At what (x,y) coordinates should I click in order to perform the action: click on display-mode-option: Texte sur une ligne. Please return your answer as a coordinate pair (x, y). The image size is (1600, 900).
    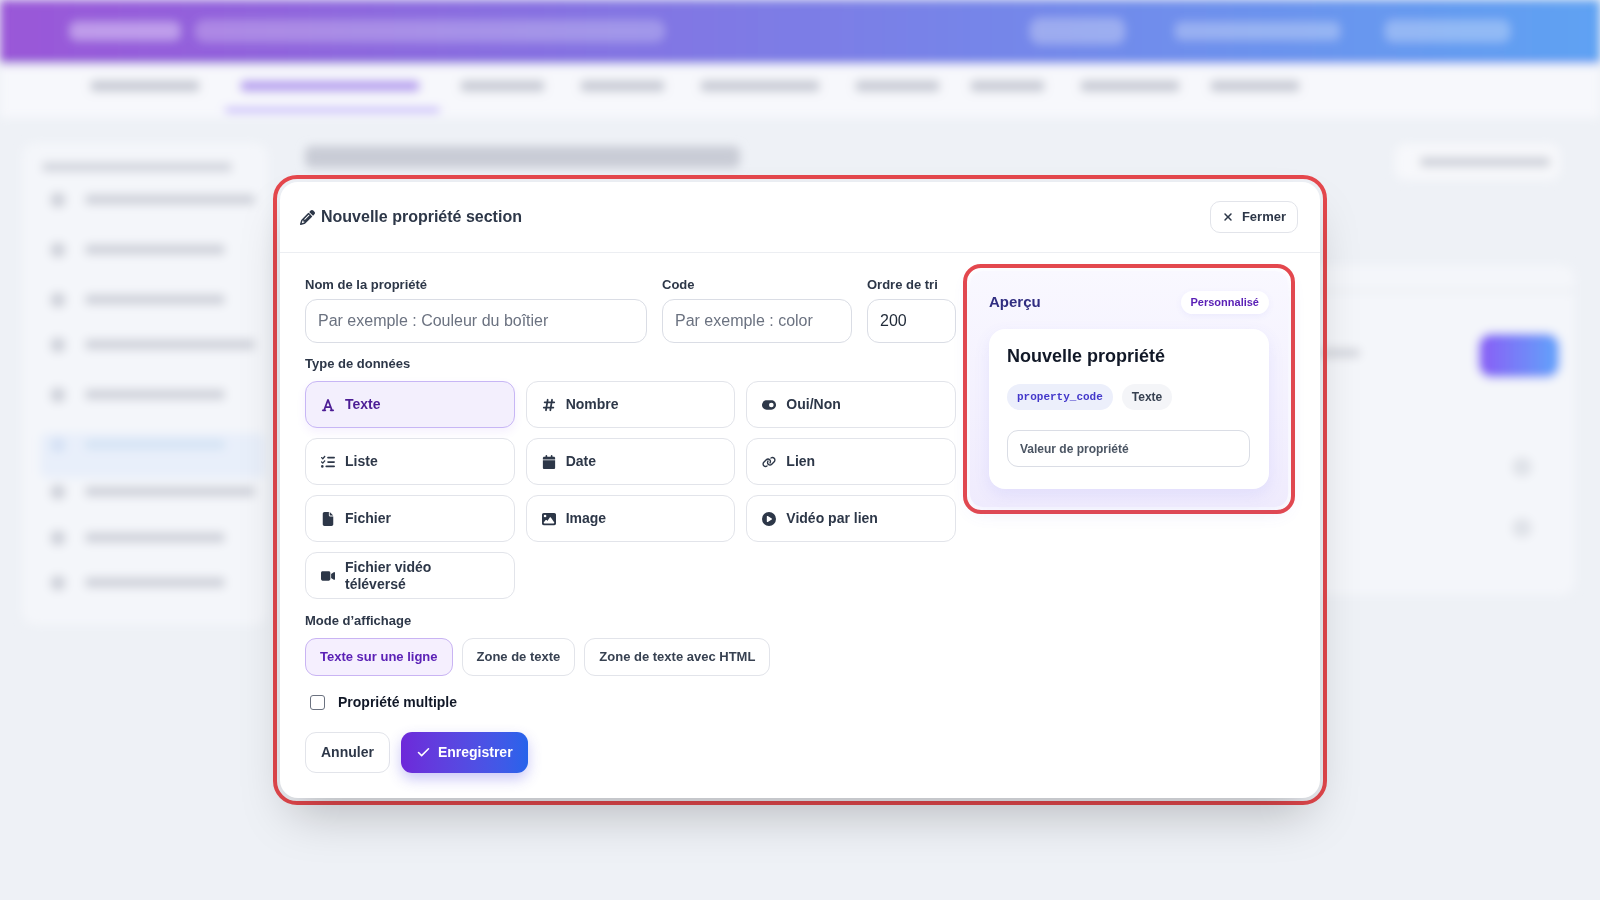
    Looking at the image, I should click on (379, 657).